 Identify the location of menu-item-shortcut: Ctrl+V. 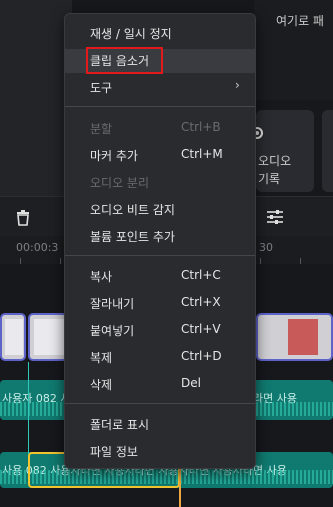
(201, 329).